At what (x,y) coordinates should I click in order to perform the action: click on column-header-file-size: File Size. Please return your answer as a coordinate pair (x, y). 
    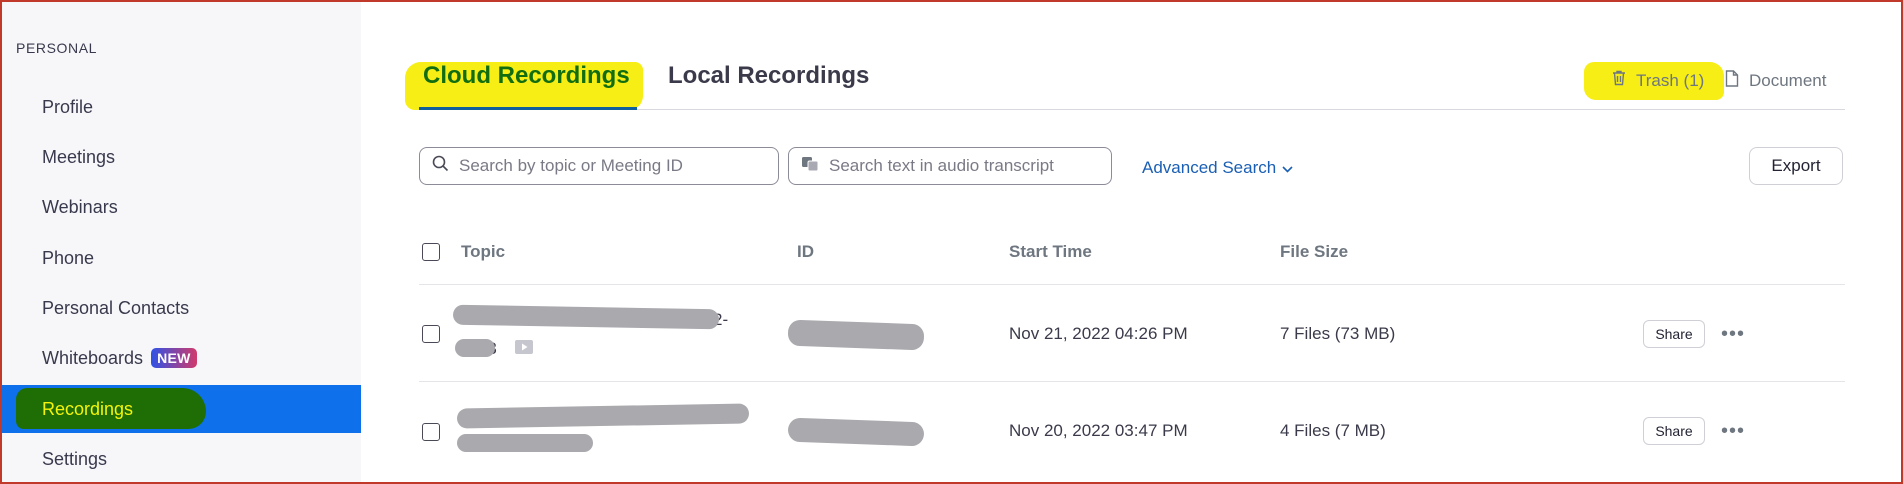
    Looking at the image, I should click on (1314, 252).